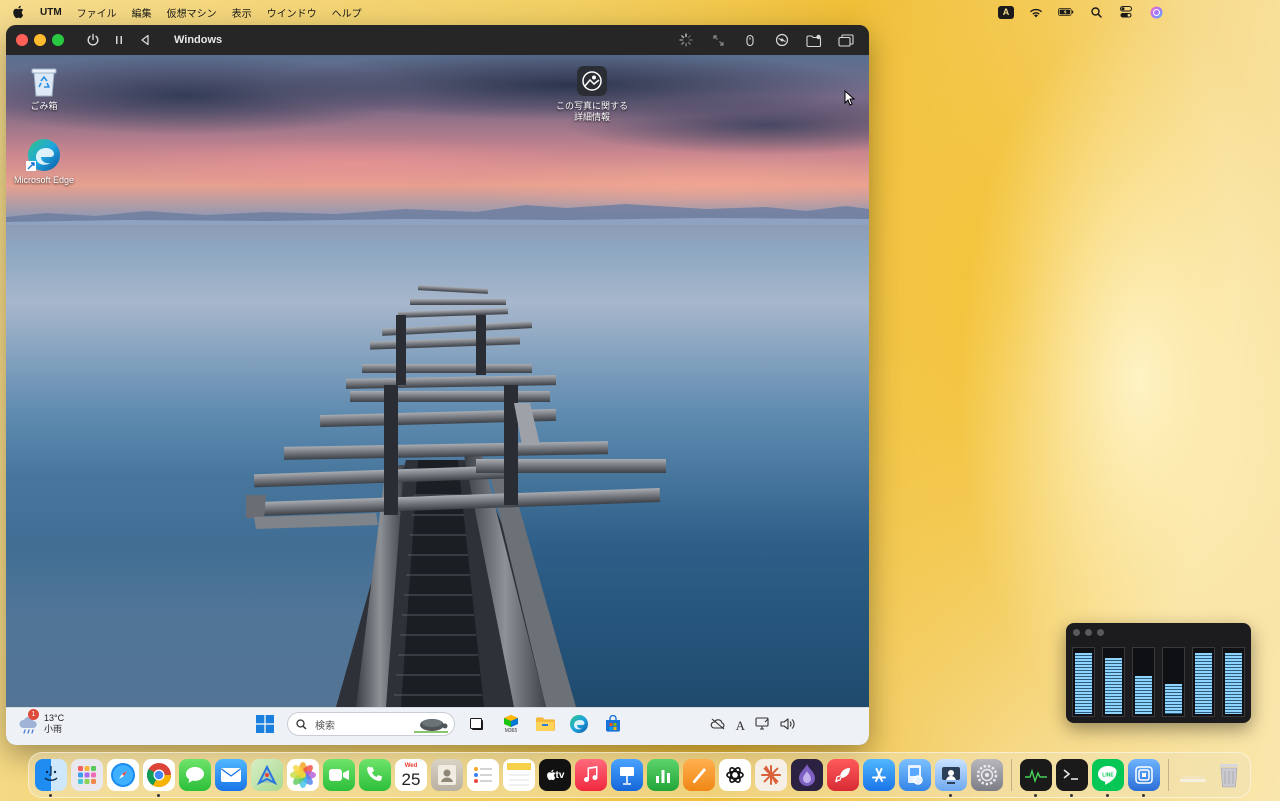  Describe the element at coordinates (846, 40) in the screenshot. I see `window-switch-icon` at that location.